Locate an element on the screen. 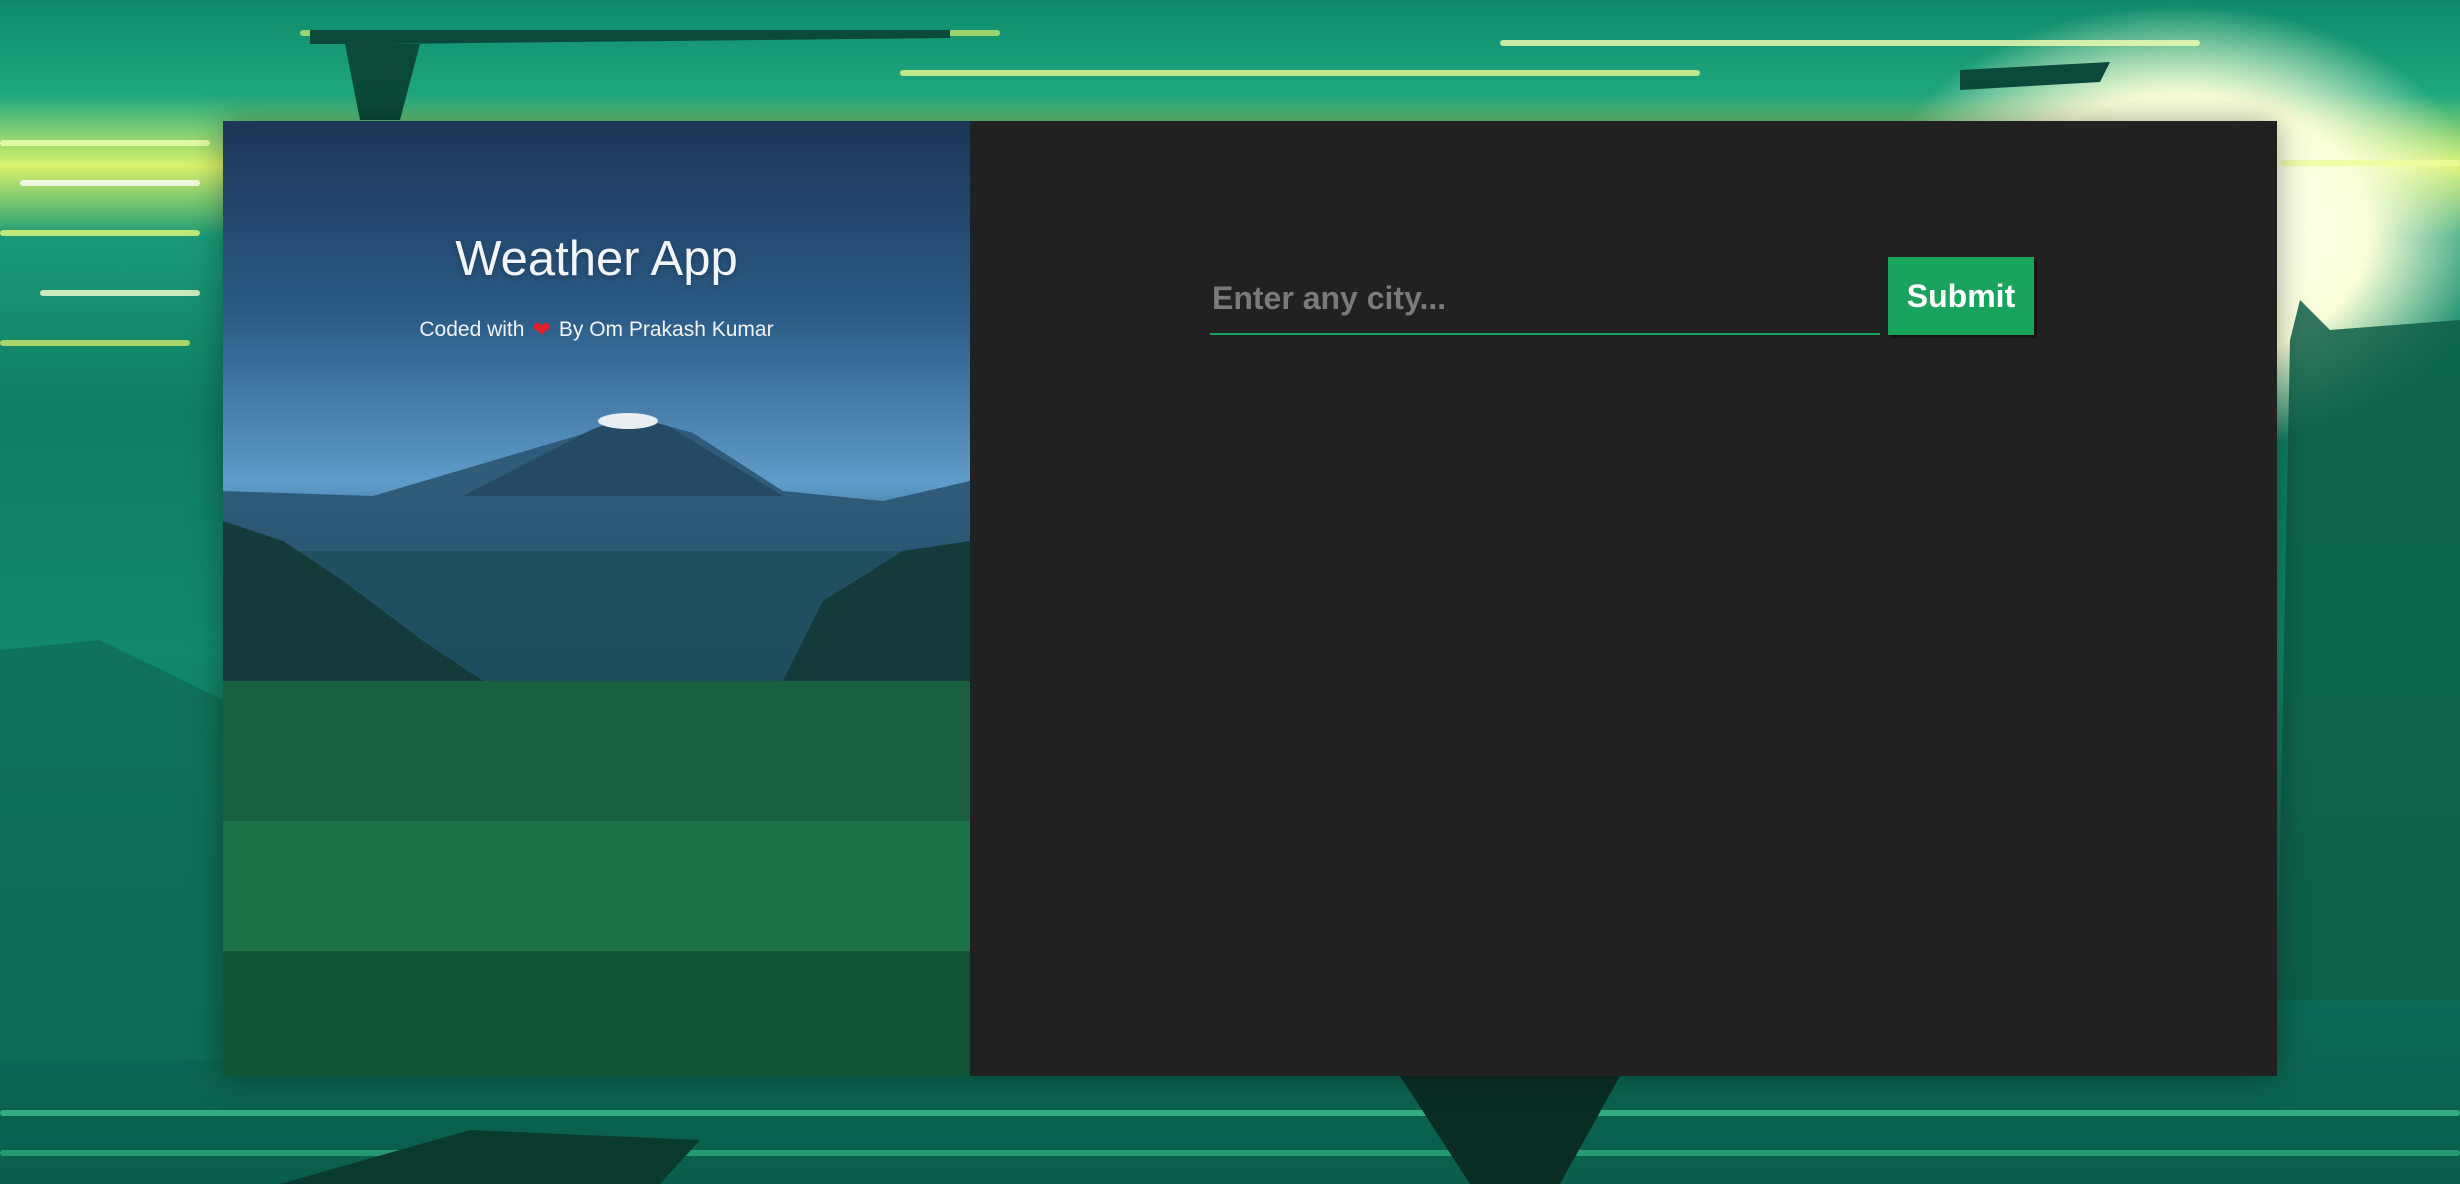 The width and height of the screenshot is (2460, 1184). submit-button: Submit is located at coordinates (1961, 296).